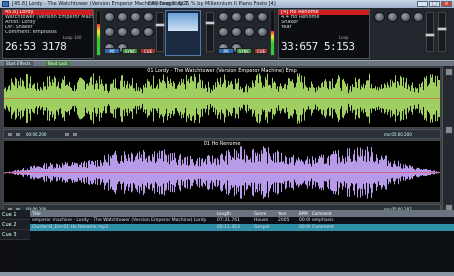 This screenshot has width=454, height=276. What do you see at coordinates (318, 46) in the screenshot?
I see `deck-b-time: 33:657 5:153` at bounding box center [318, 46].